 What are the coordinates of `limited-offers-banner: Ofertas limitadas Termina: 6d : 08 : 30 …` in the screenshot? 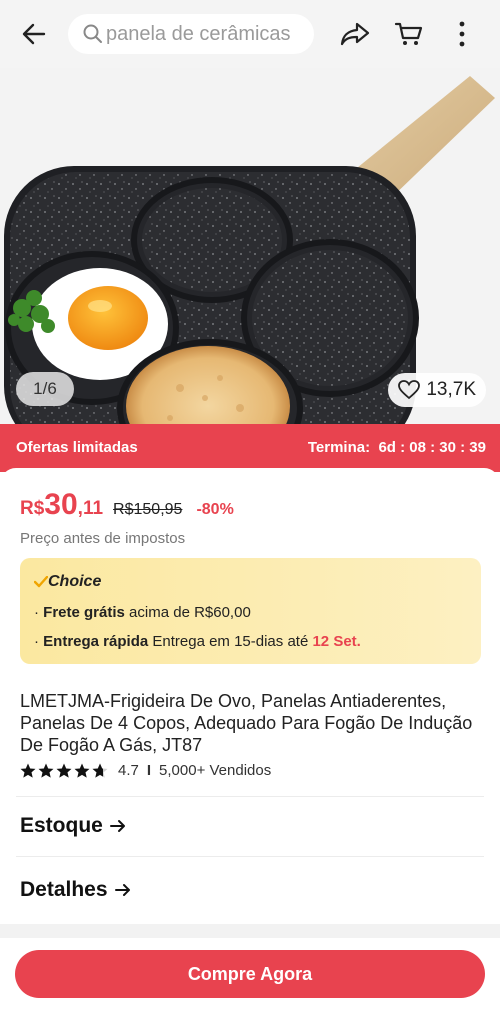 It's located at (250, 448).